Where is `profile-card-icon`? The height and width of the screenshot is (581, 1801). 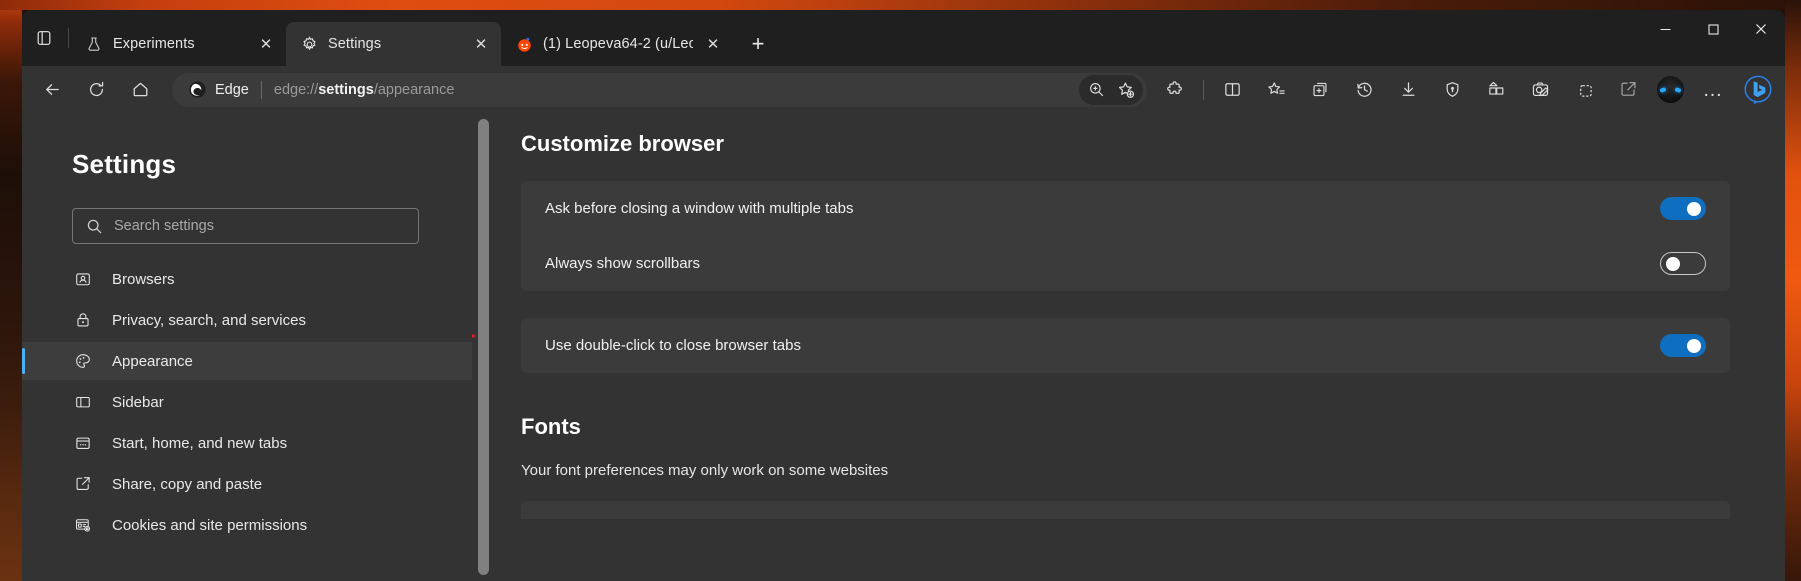 profile-card-icon is located at coordinates (83, 279).